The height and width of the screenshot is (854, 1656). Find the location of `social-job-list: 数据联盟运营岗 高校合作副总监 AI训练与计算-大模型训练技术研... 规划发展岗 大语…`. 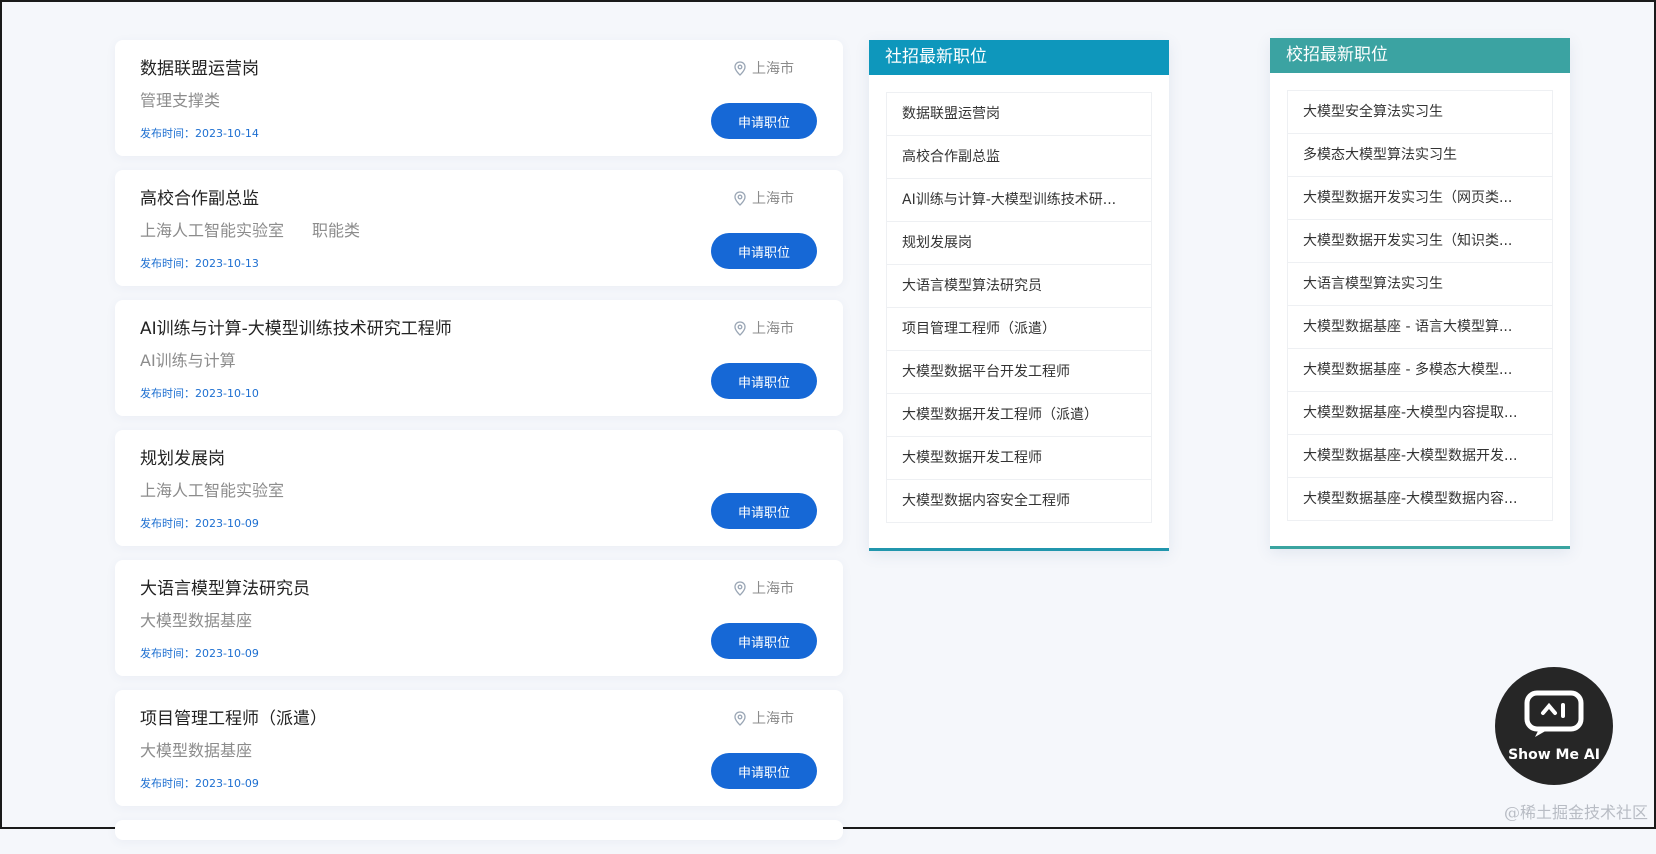

social-job-list: 数据联盟运营岗 高校合作副总监 AI训练与计算-大模型训练技术研... 规划发展岗 大语… is located at coordinates (1019, 307).